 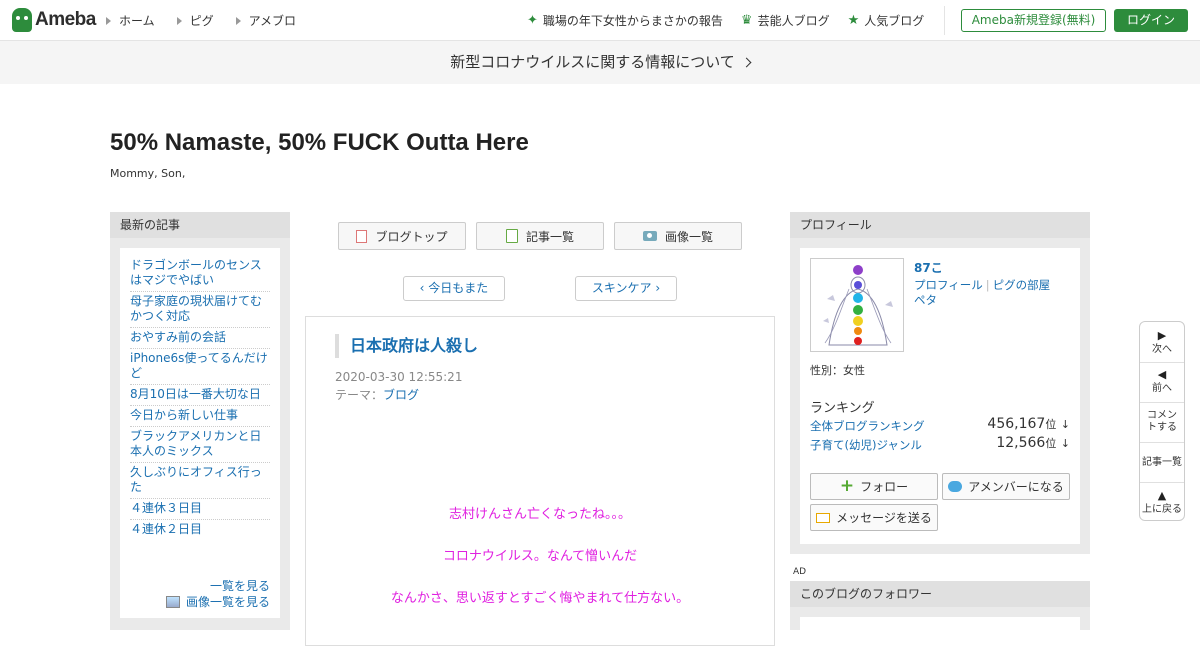 I want to click on covid-notice-banner: 新型コロナウイルスに関する情報について, so click(x=600, y=62).